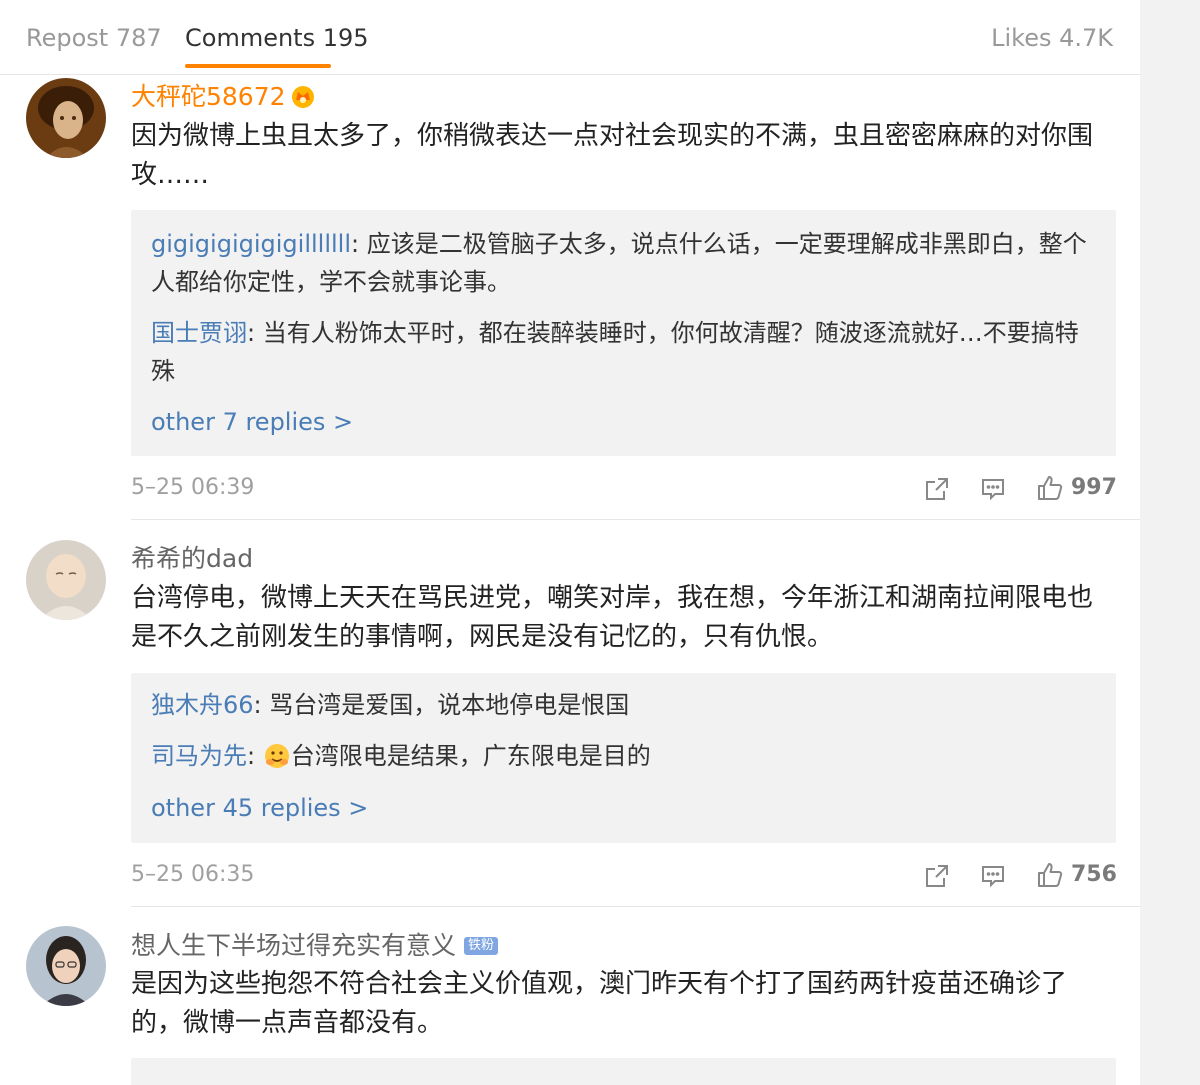  What do you see at coordinates (441, 705) in the screenshot?
I see `reply-text: : 骂台湾是爱国，说本地停电是恨国` at bounding box center [441, 705].